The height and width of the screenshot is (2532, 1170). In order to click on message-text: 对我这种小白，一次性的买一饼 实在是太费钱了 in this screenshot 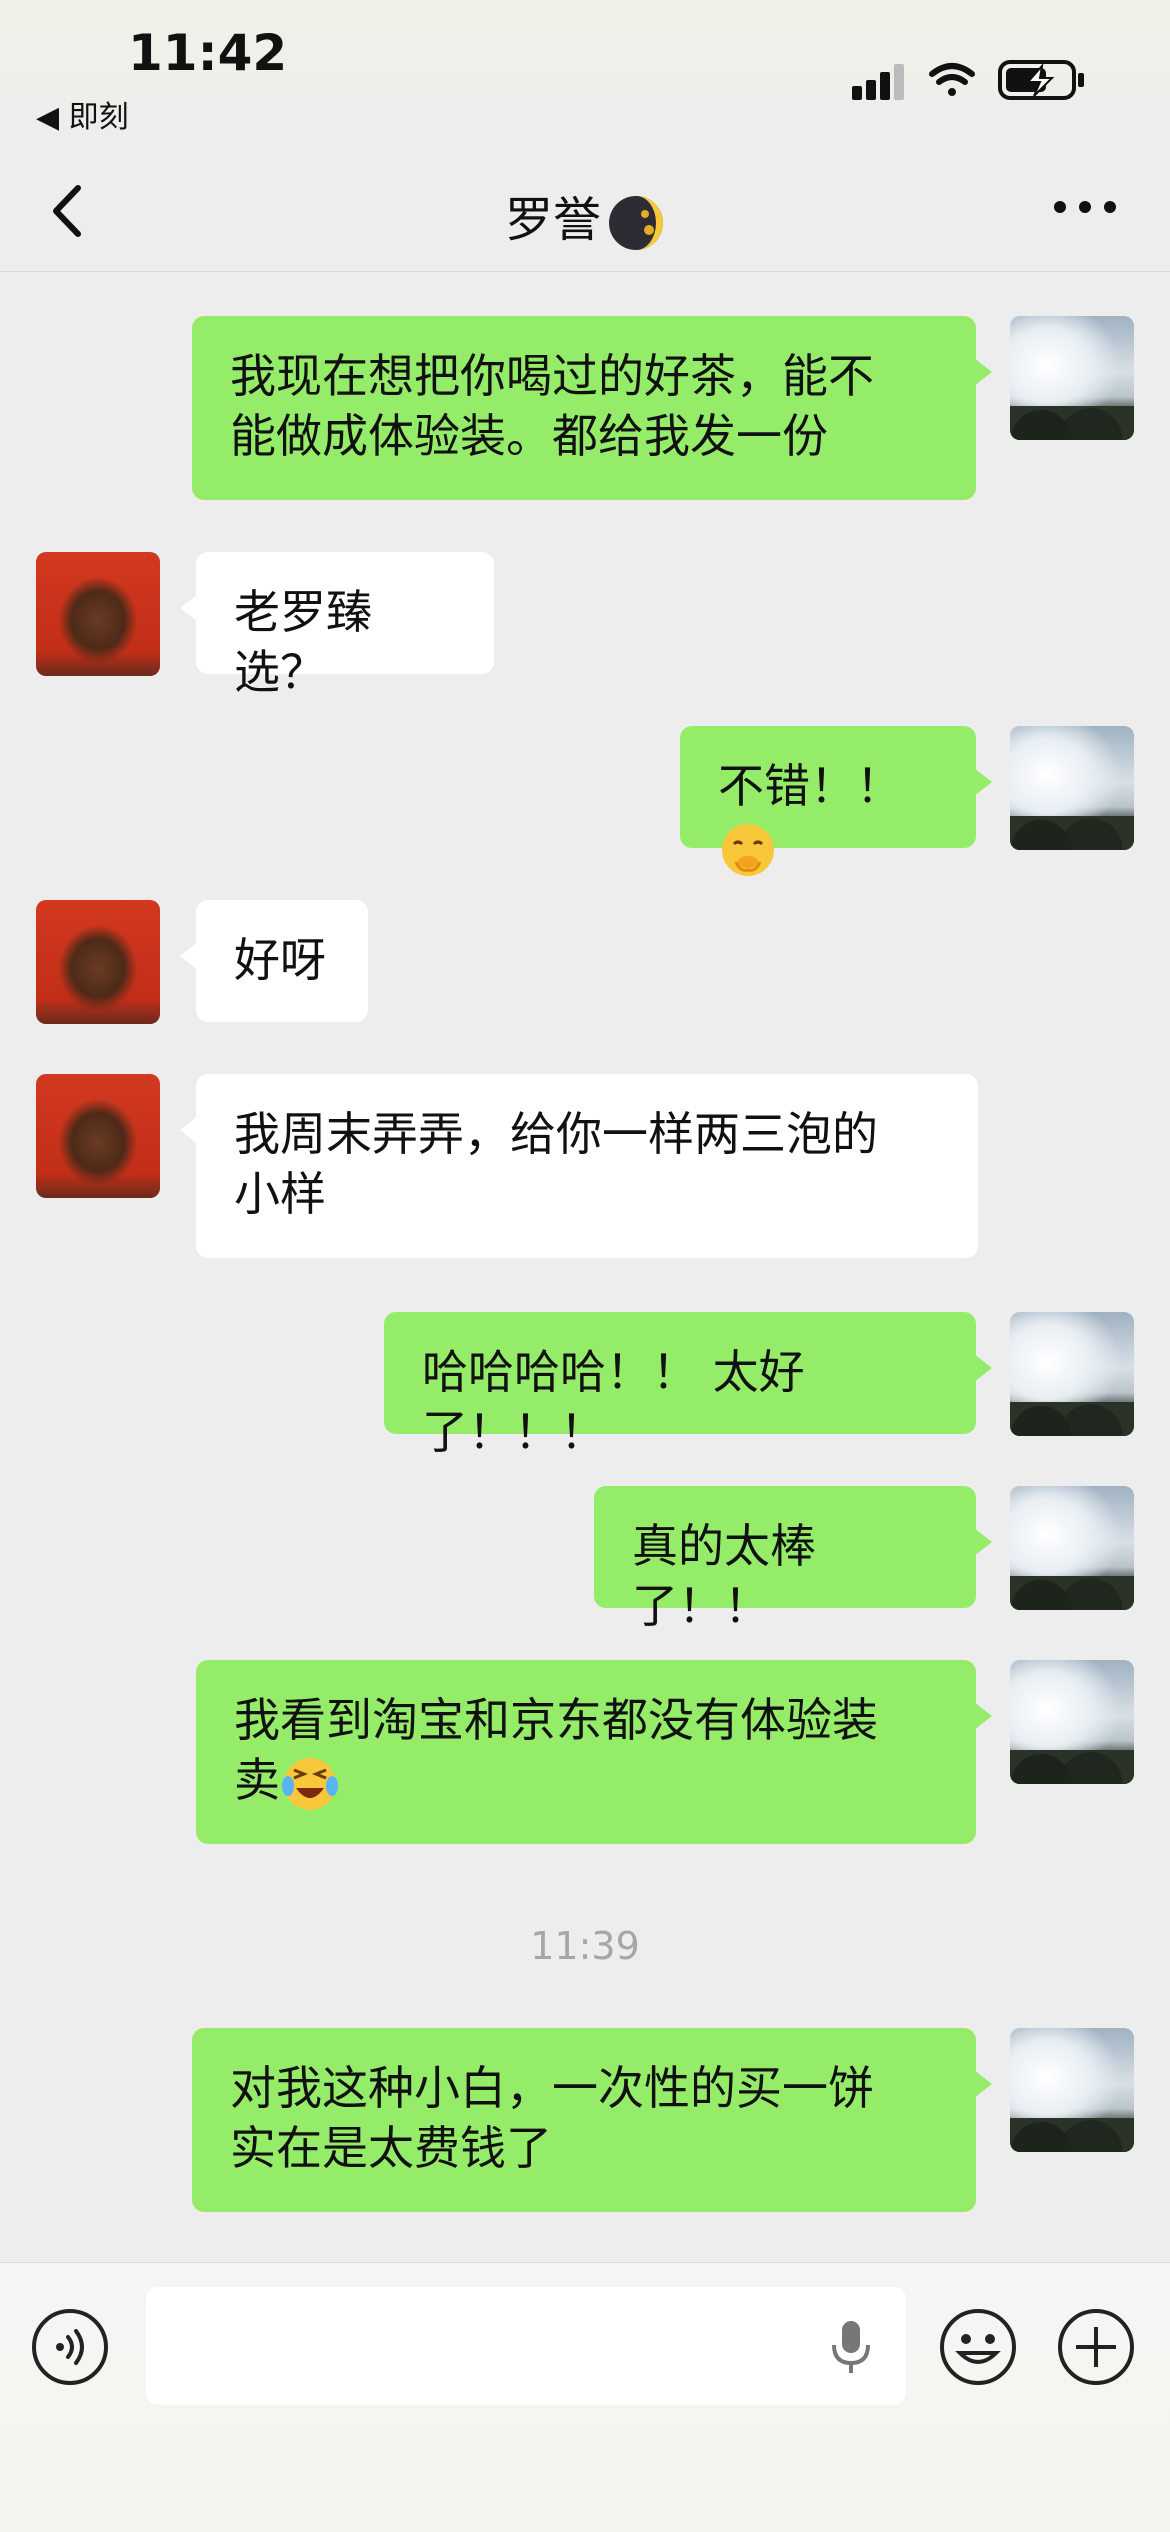, I will do `click(552, 2118)`.